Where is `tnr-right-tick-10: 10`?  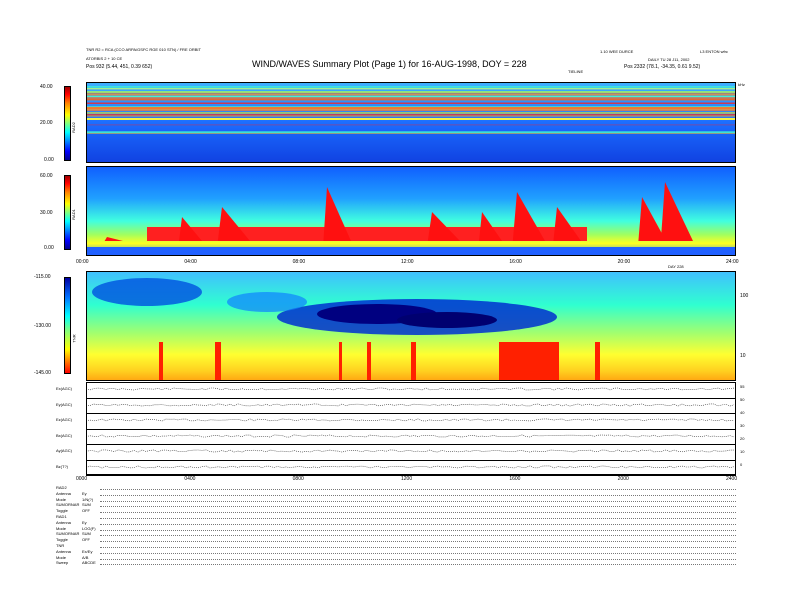 tnr-right-tick-10: 10 is located at coordinates (743, 356).